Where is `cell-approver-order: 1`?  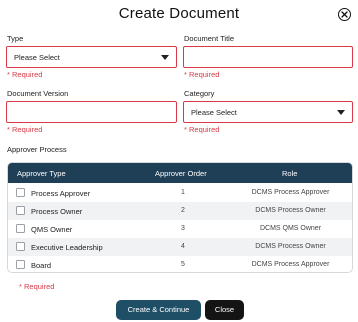 cell-approver-order: 1 is located at coordinates (183, 192).